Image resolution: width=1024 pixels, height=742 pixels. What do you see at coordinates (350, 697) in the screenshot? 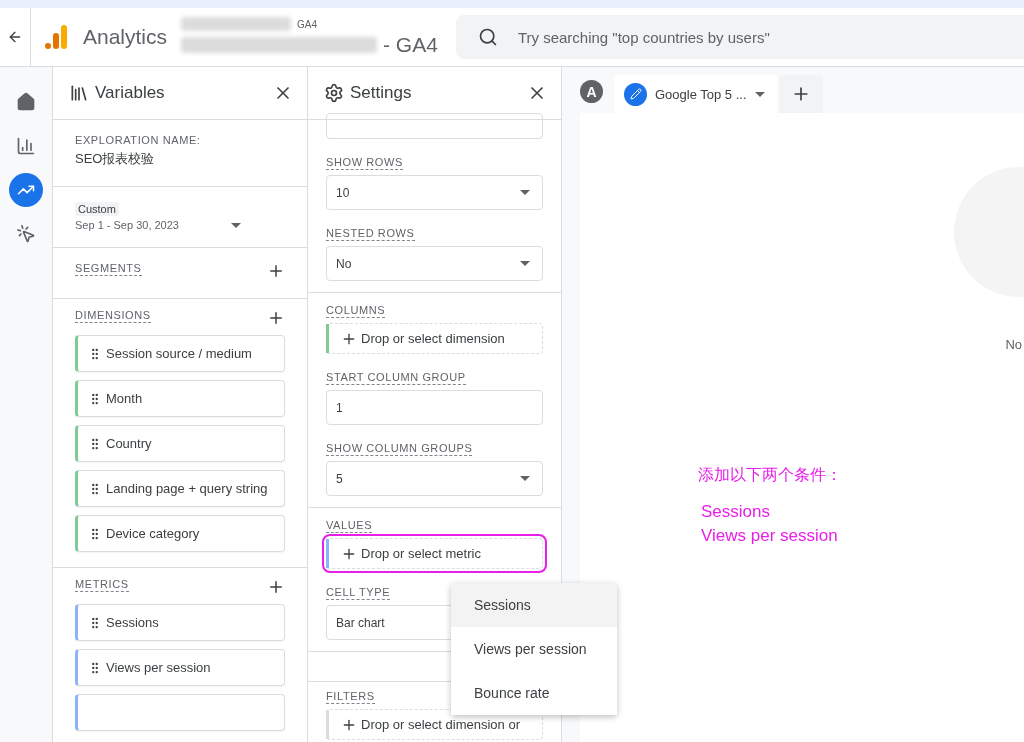
I see `field-label: FILTERS` at bounding box center [350, 697].